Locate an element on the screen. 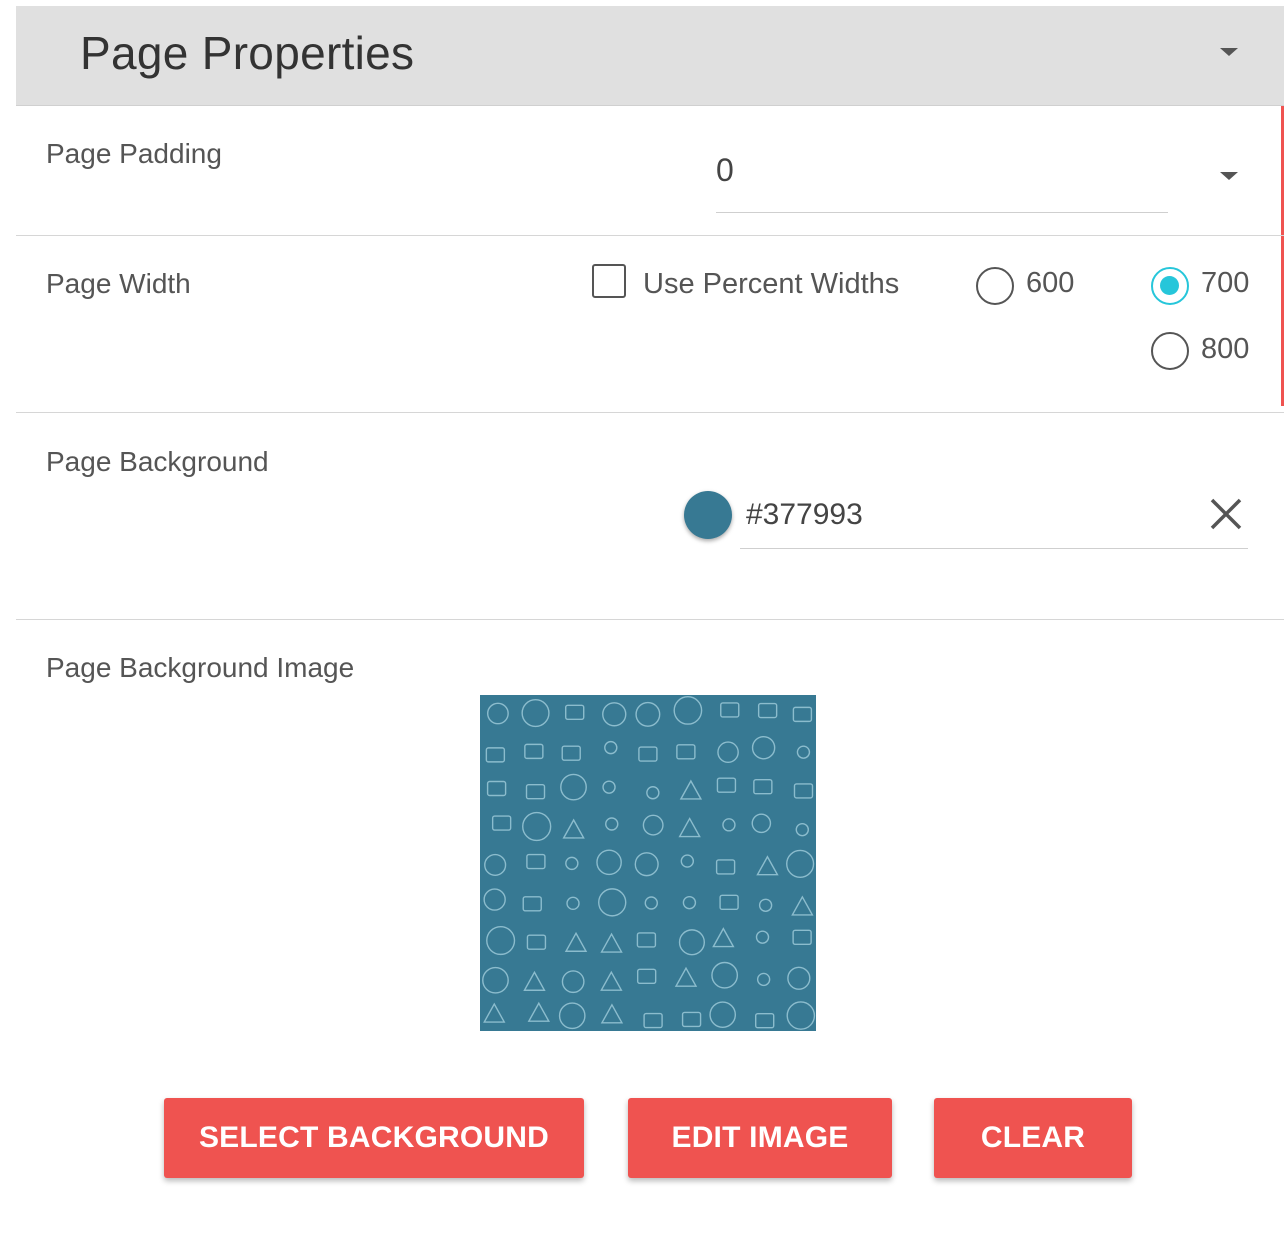  section-title: Page Properties is located at coordinates (247, 53).